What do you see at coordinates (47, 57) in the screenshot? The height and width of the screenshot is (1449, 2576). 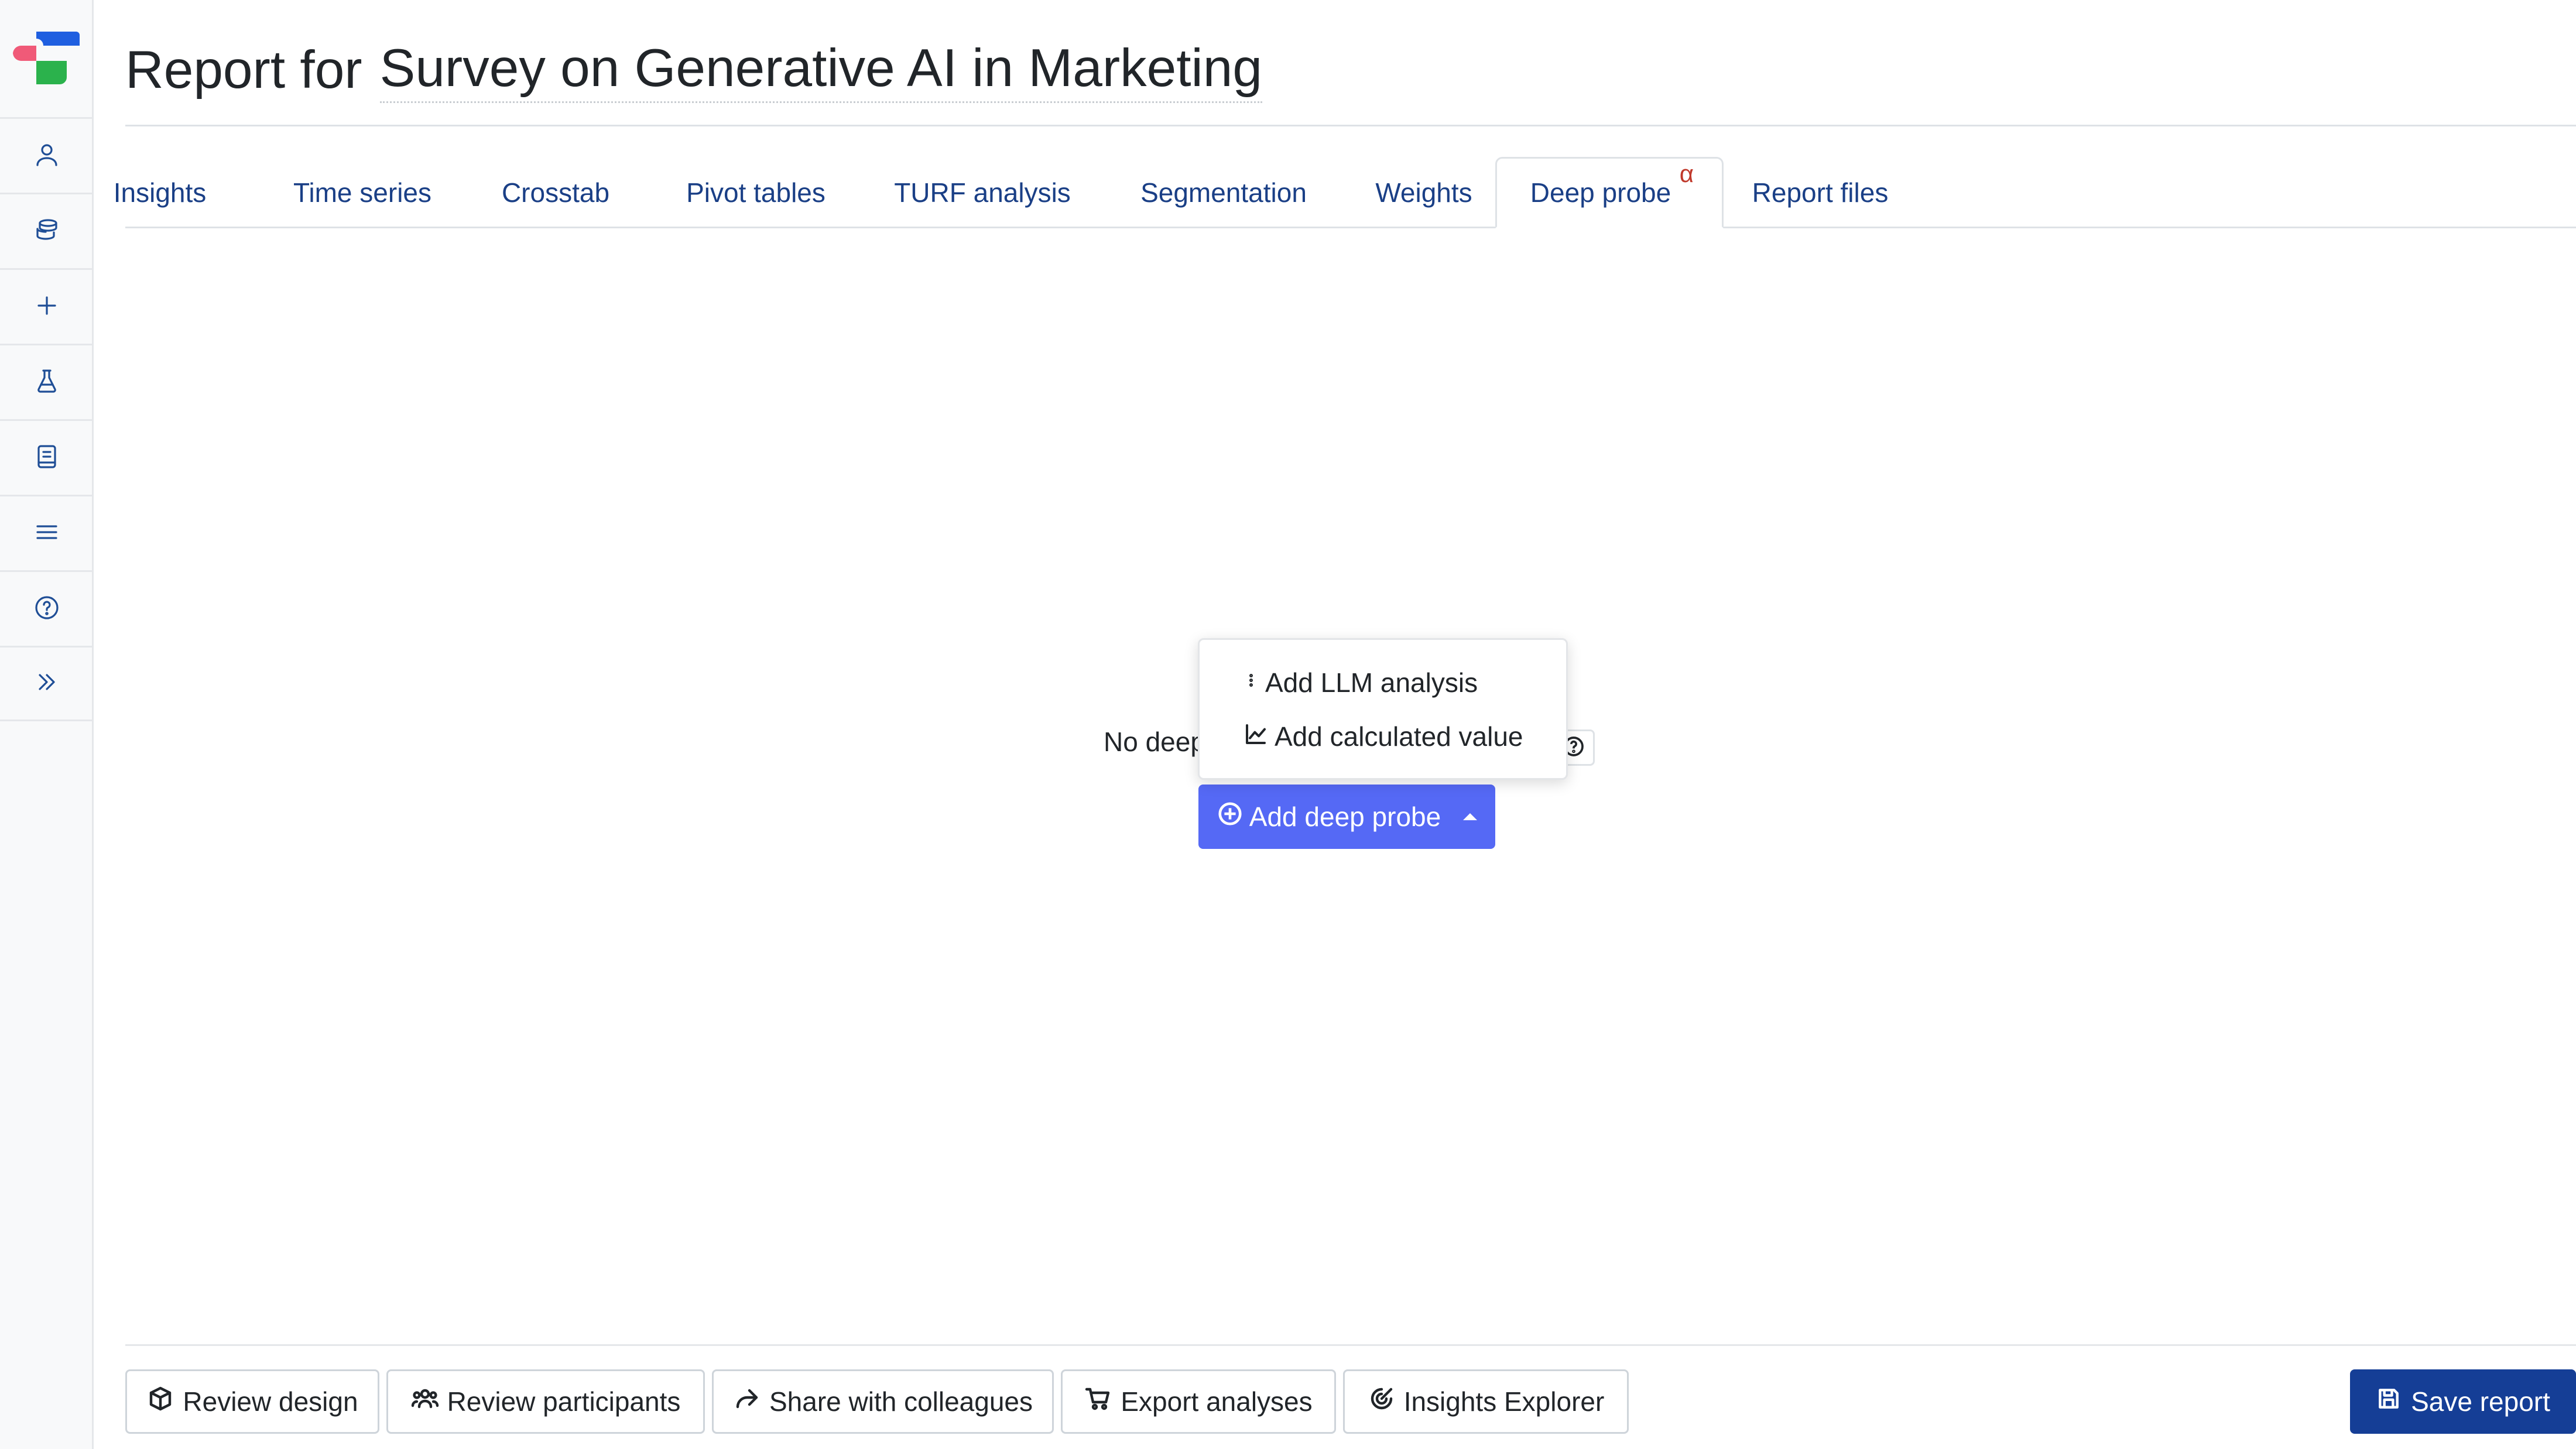 I see `app-logo` at bounding box center [47, 57].